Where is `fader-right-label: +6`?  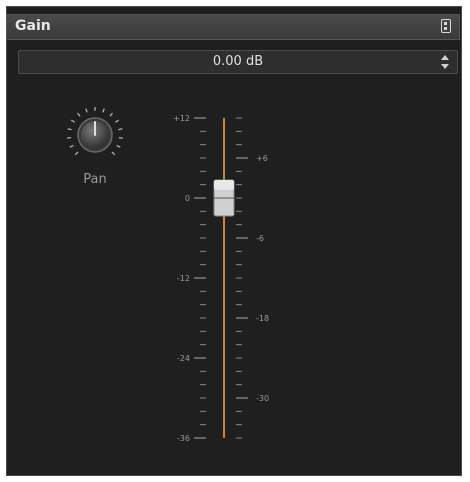
fader-right-label: +6 is located at coordinates (262, 158).